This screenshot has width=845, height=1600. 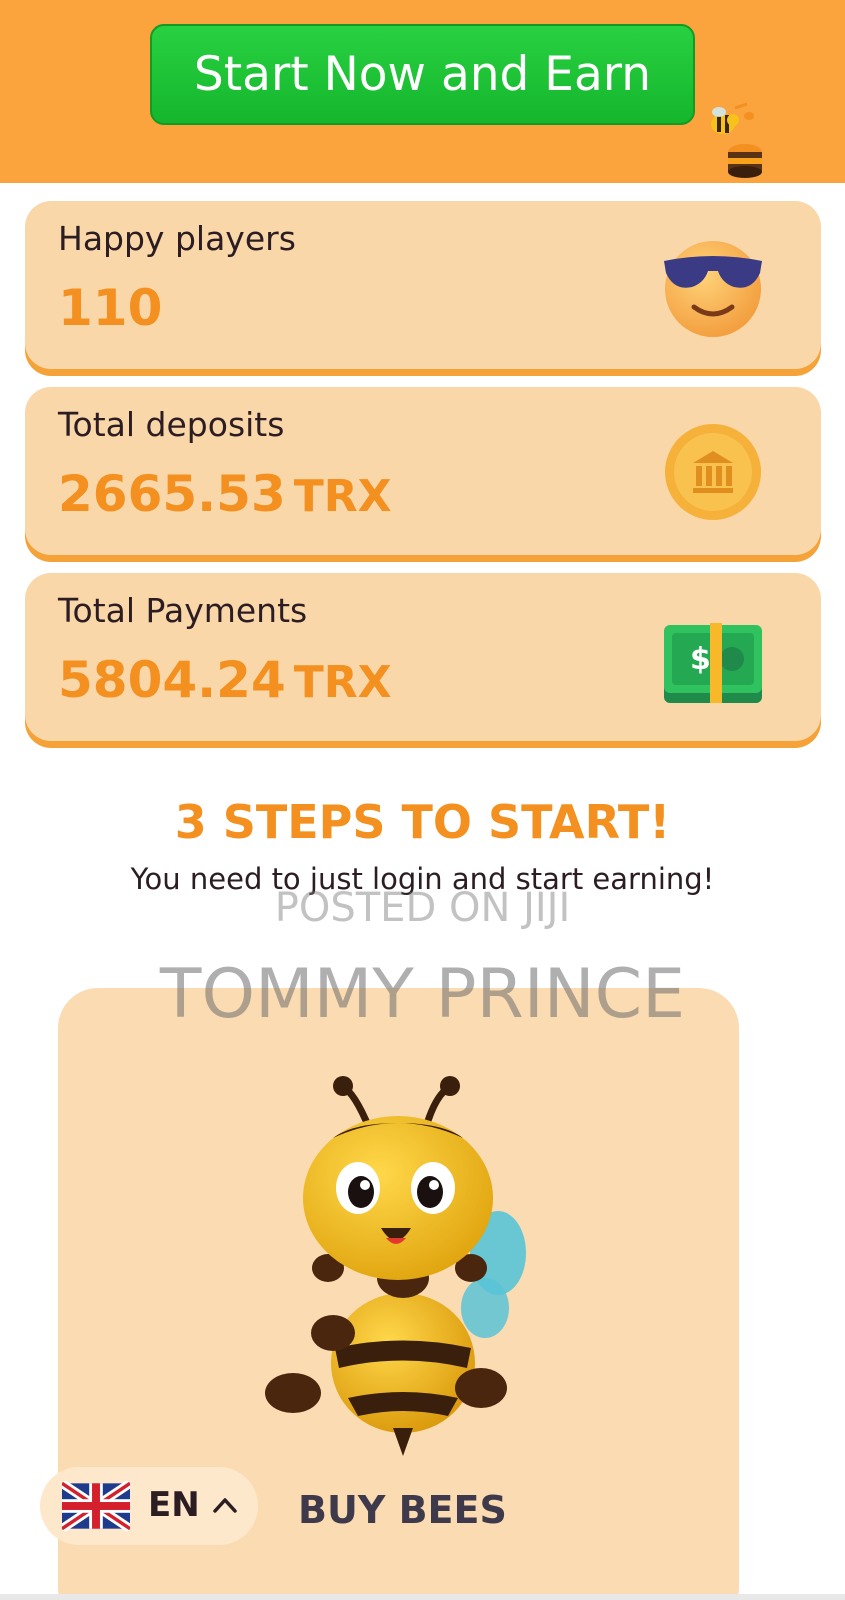 I want to click on stat-label: Total deposits, so click(x=171, y=424).